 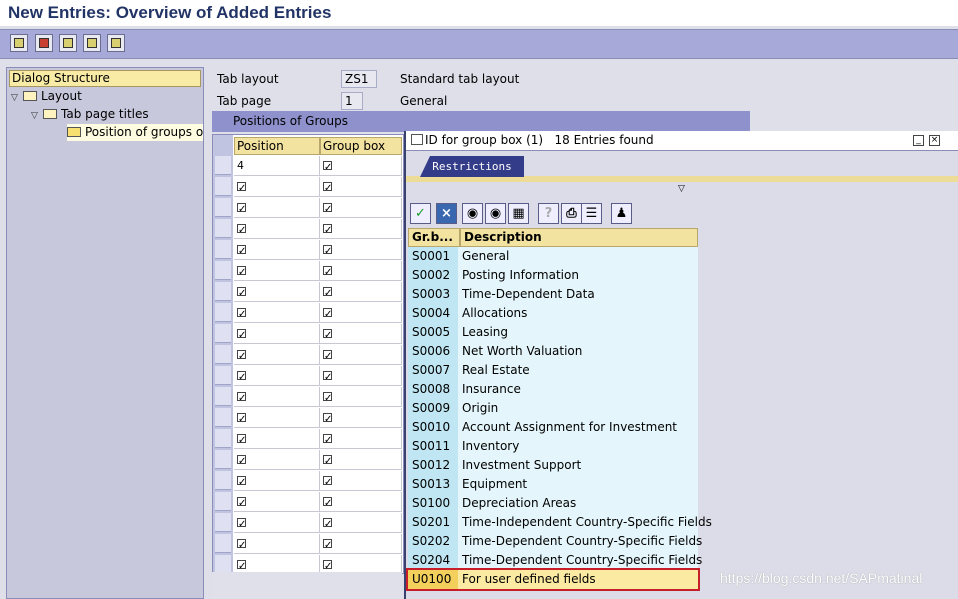 I want to click on list-item: S0003 Time-Dependent Data, so click(x=553, y=294).